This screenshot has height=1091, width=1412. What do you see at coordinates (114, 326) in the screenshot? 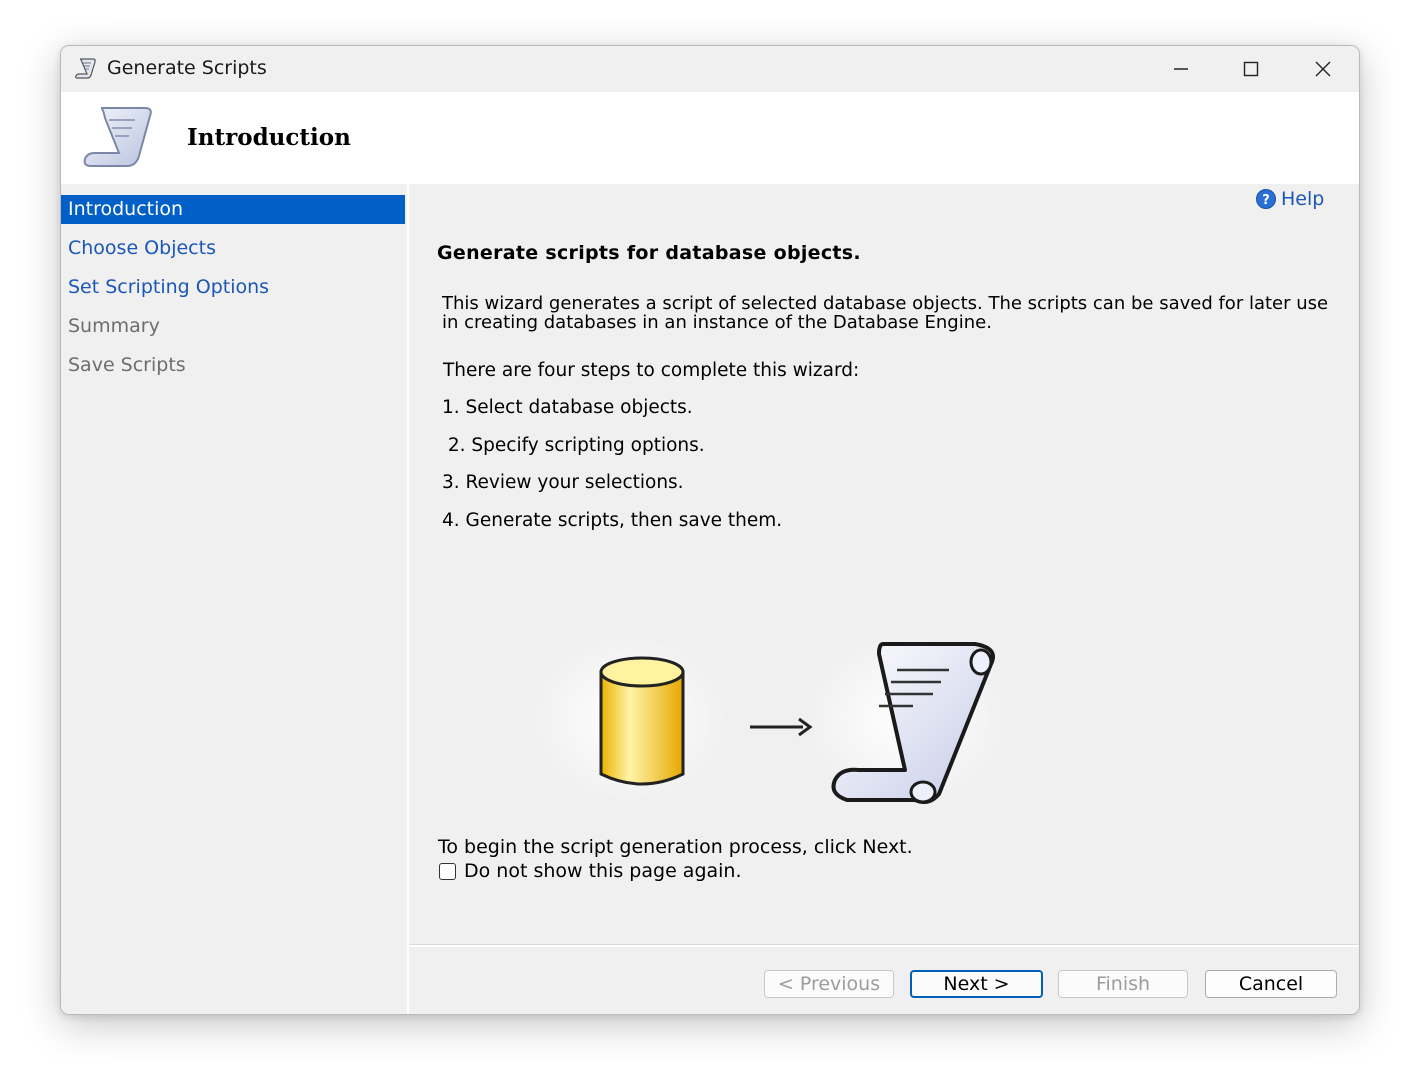
I see `nav-item-summary: Summary` at bounding box center [114, 326].